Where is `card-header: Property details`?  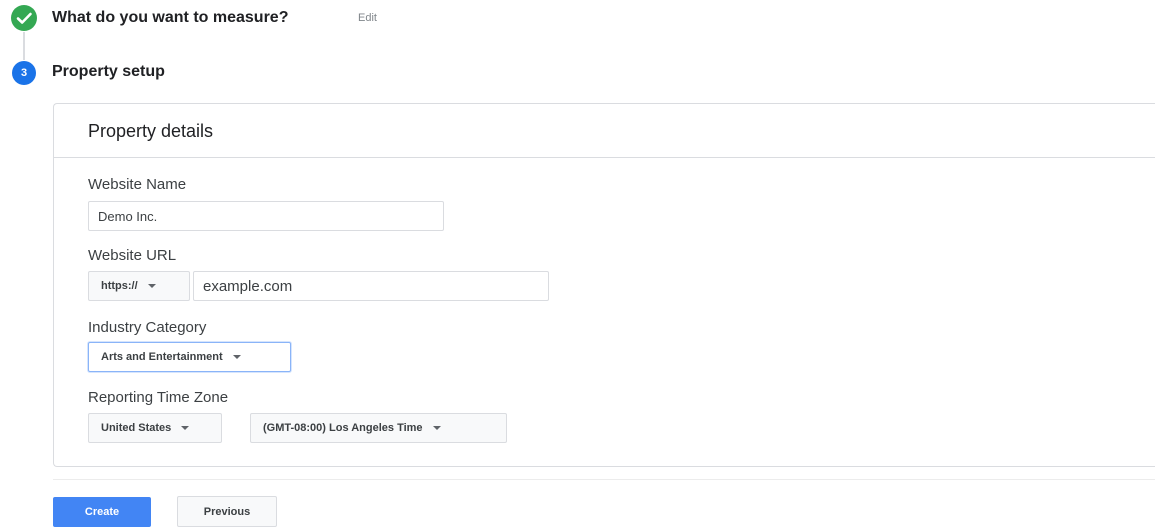 card-header: Property details is located at coordinates (604, 131).